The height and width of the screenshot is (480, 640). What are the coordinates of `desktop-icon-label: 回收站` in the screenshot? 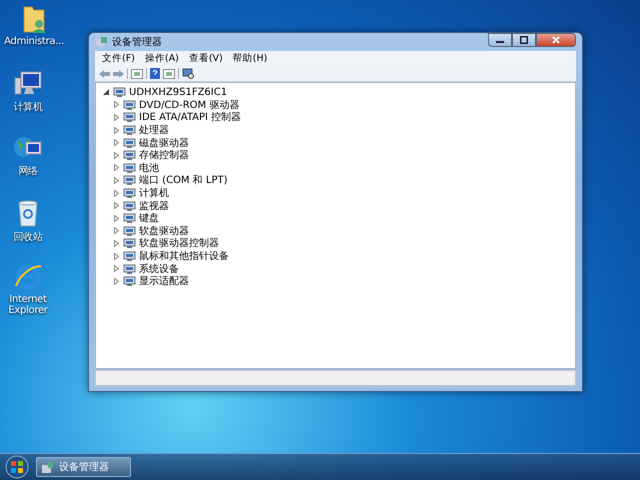 It's located at (28, 237).